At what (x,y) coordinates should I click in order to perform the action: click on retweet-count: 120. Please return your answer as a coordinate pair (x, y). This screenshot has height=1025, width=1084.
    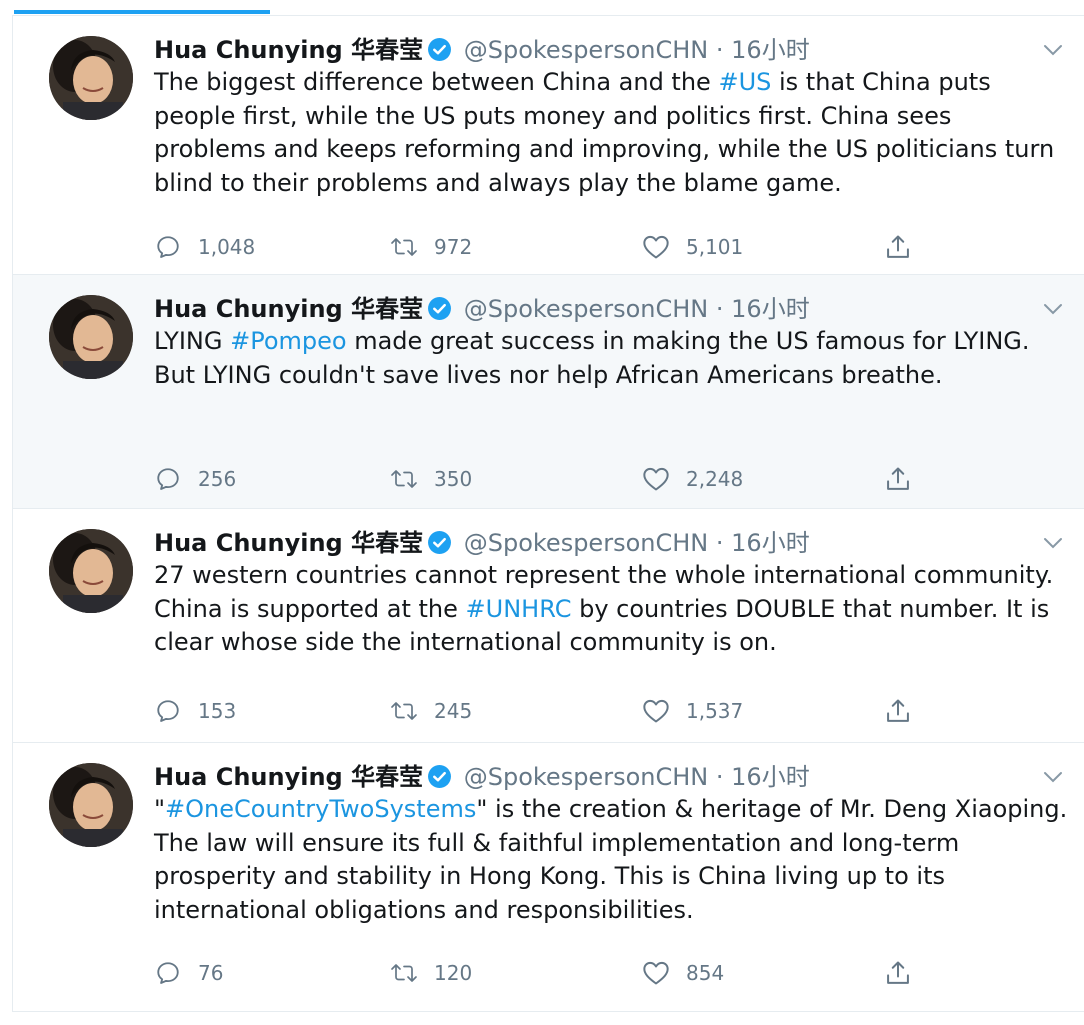
    Looking at the image, I should click on (453, 973).